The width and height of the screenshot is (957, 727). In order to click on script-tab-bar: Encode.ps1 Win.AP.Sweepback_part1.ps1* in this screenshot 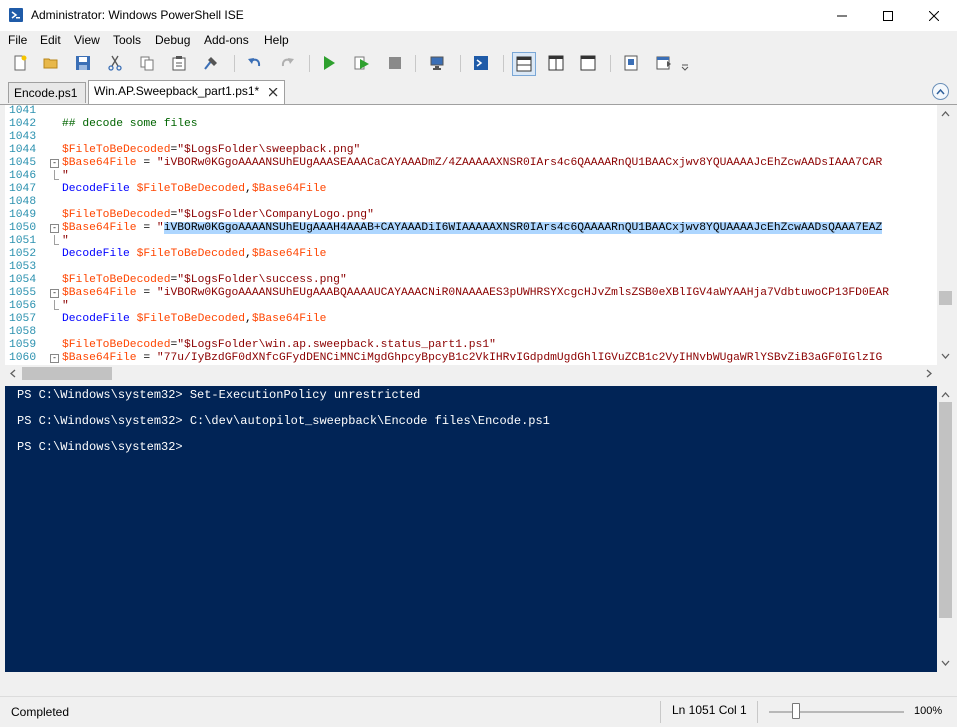, I will do `click(478, 91)`.